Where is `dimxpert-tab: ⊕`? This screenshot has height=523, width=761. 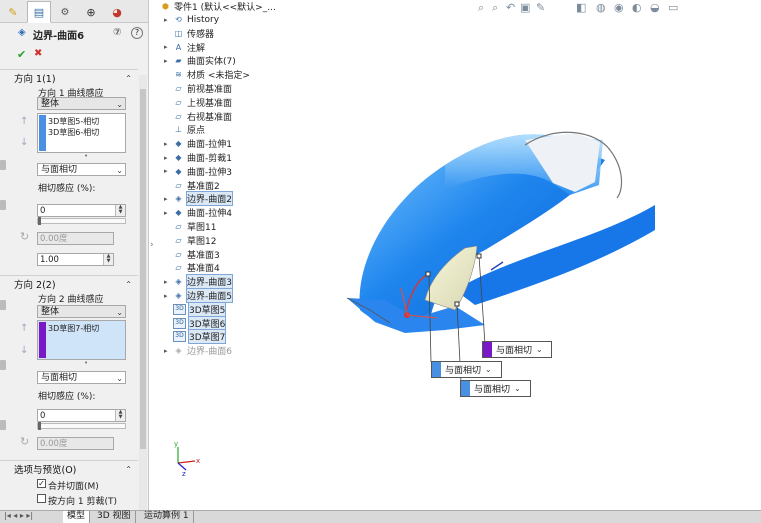
dimxpert-tab: ⊕ is located at coordinates (91, 12).